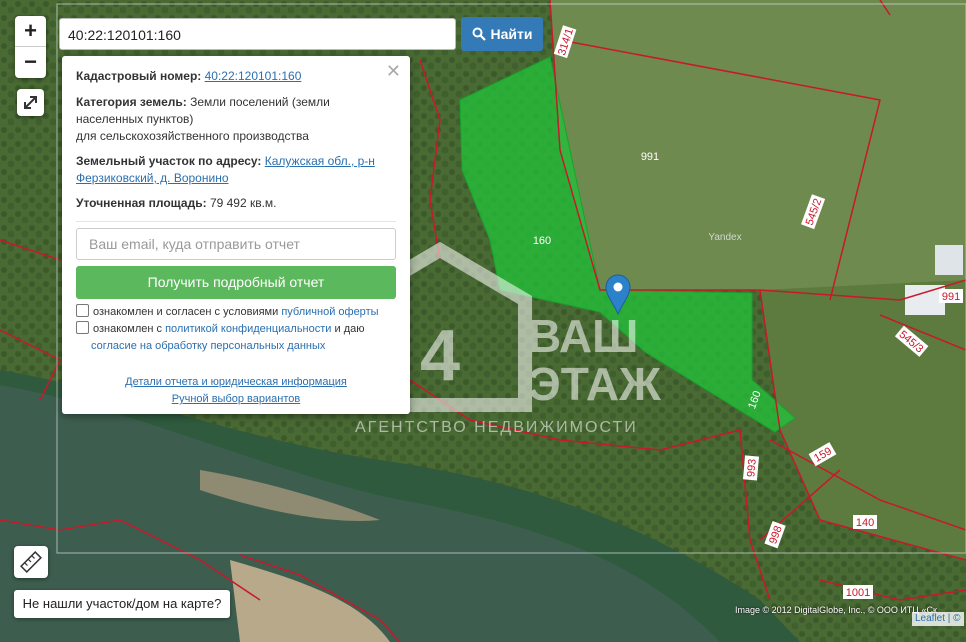 This screenshot has width=966, height=642. Describe the element at coordinates (236, 399) in the screenshot. I see `manual-selection-link: Ручной выбор вариантов` at that location.